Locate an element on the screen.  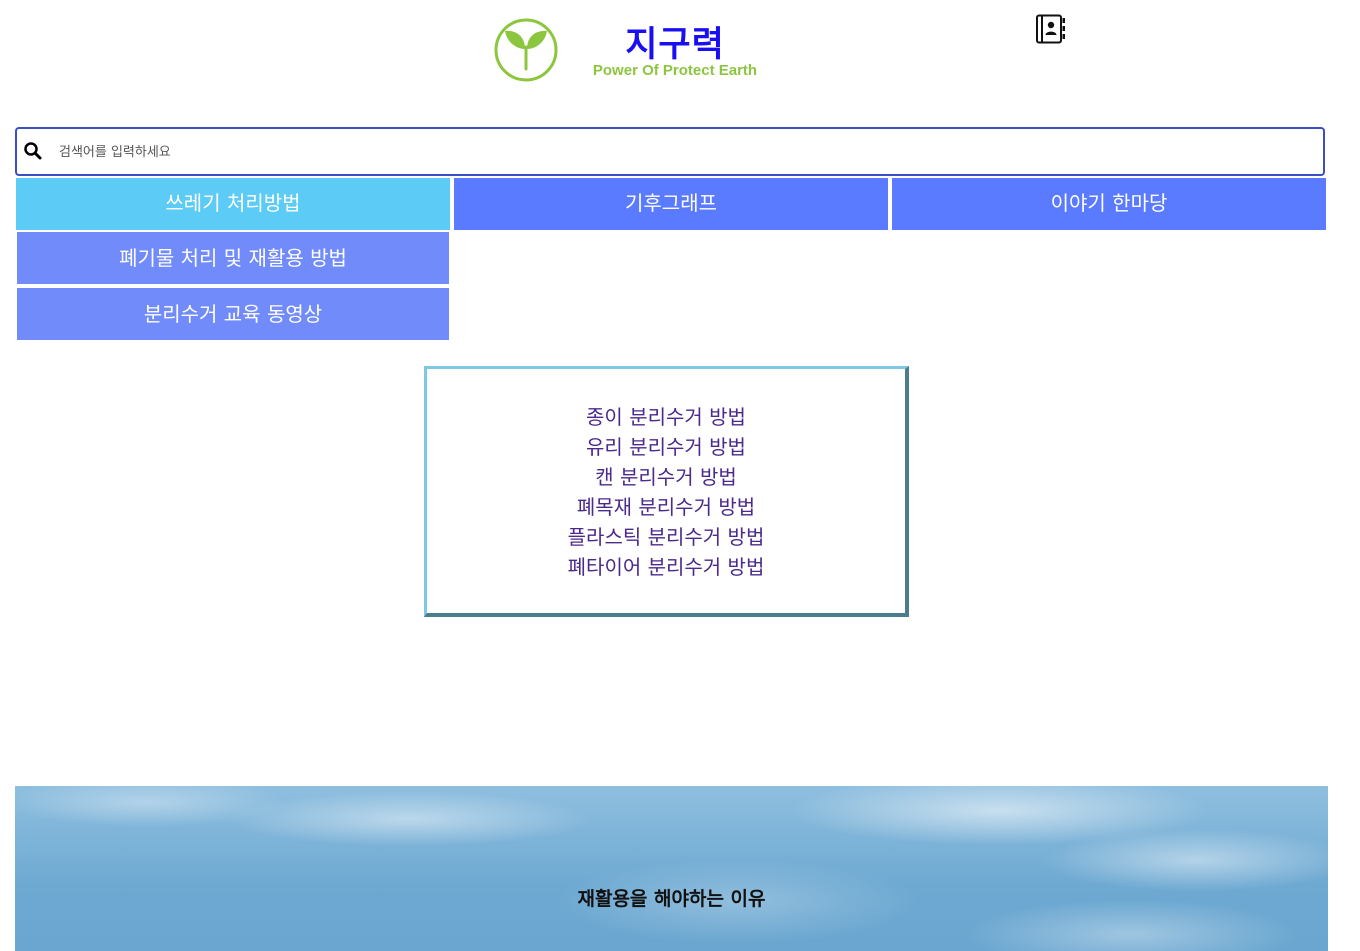
sprout-leaf-icon is located at coordinates (526, 50).